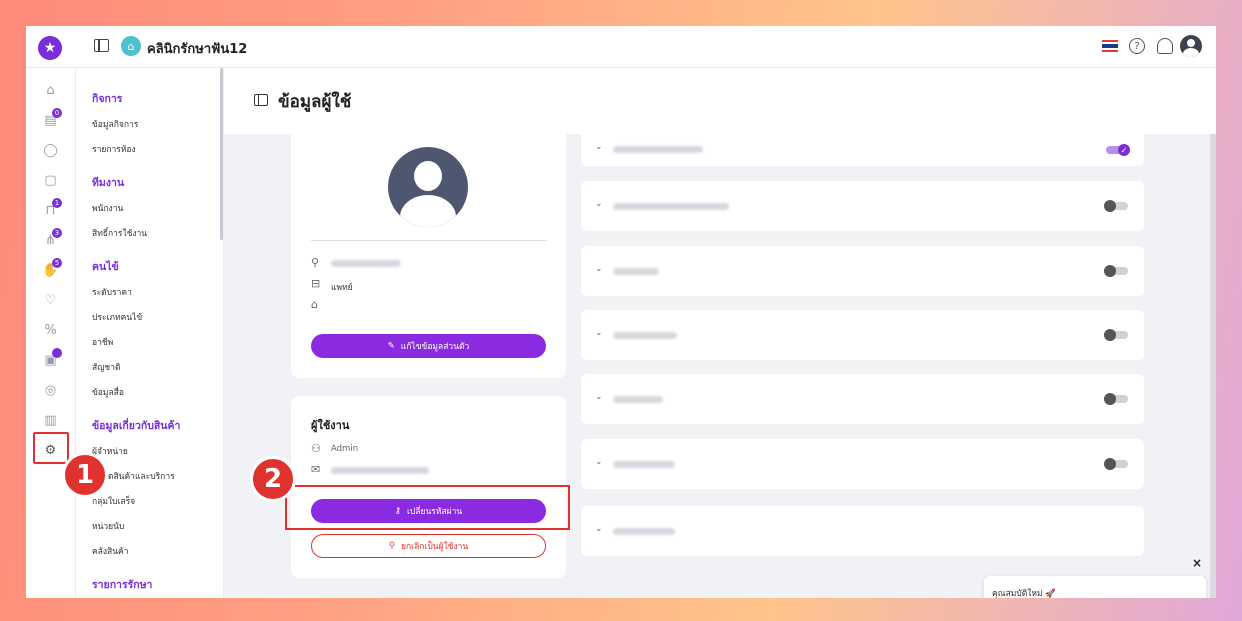 The width and height of the screenshot is (1242, 621). Describe the element at coordinates (1124, 150) in the screenshot. I see `check-icon: ✓` at that location.